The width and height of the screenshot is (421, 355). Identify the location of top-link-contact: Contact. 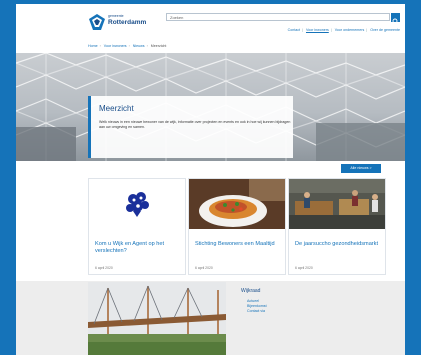
(294, 30).